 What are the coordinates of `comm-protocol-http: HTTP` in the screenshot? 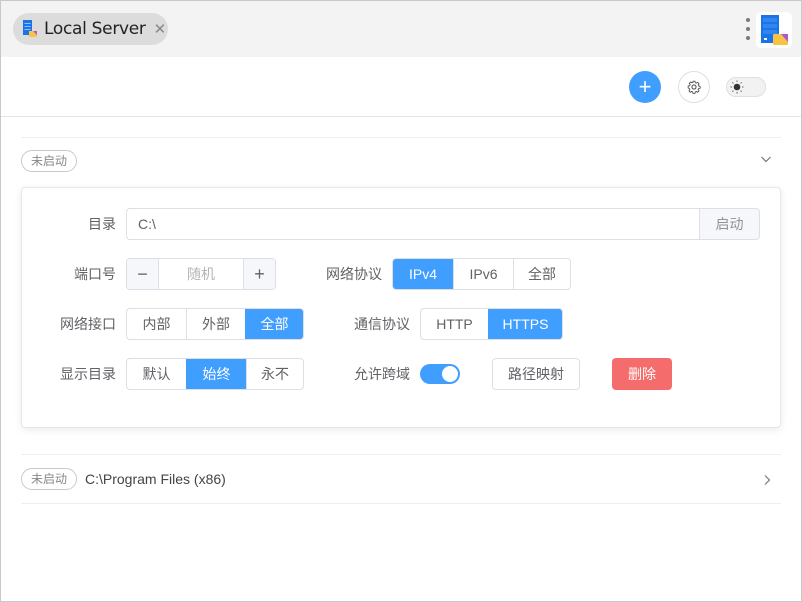 It's located at (454, 324).